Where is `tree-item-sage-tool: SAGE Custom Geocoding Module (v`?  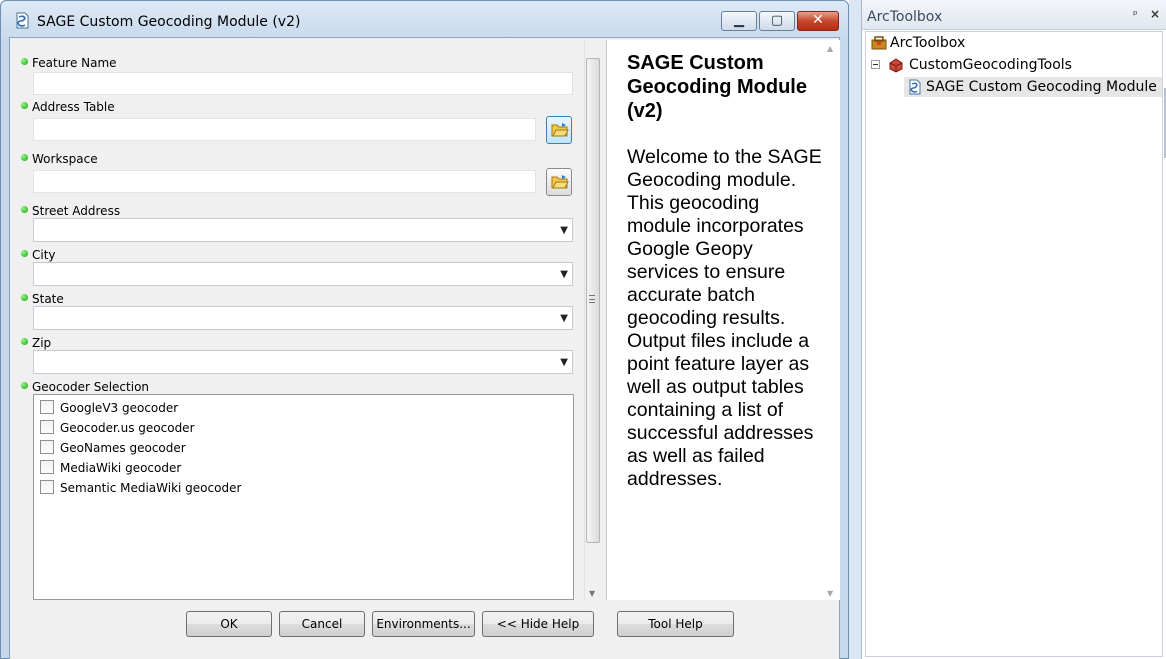
tree-item-sage-tool: SAGE Custom Geocoding Module (v is located at coordinates (1033, 87).